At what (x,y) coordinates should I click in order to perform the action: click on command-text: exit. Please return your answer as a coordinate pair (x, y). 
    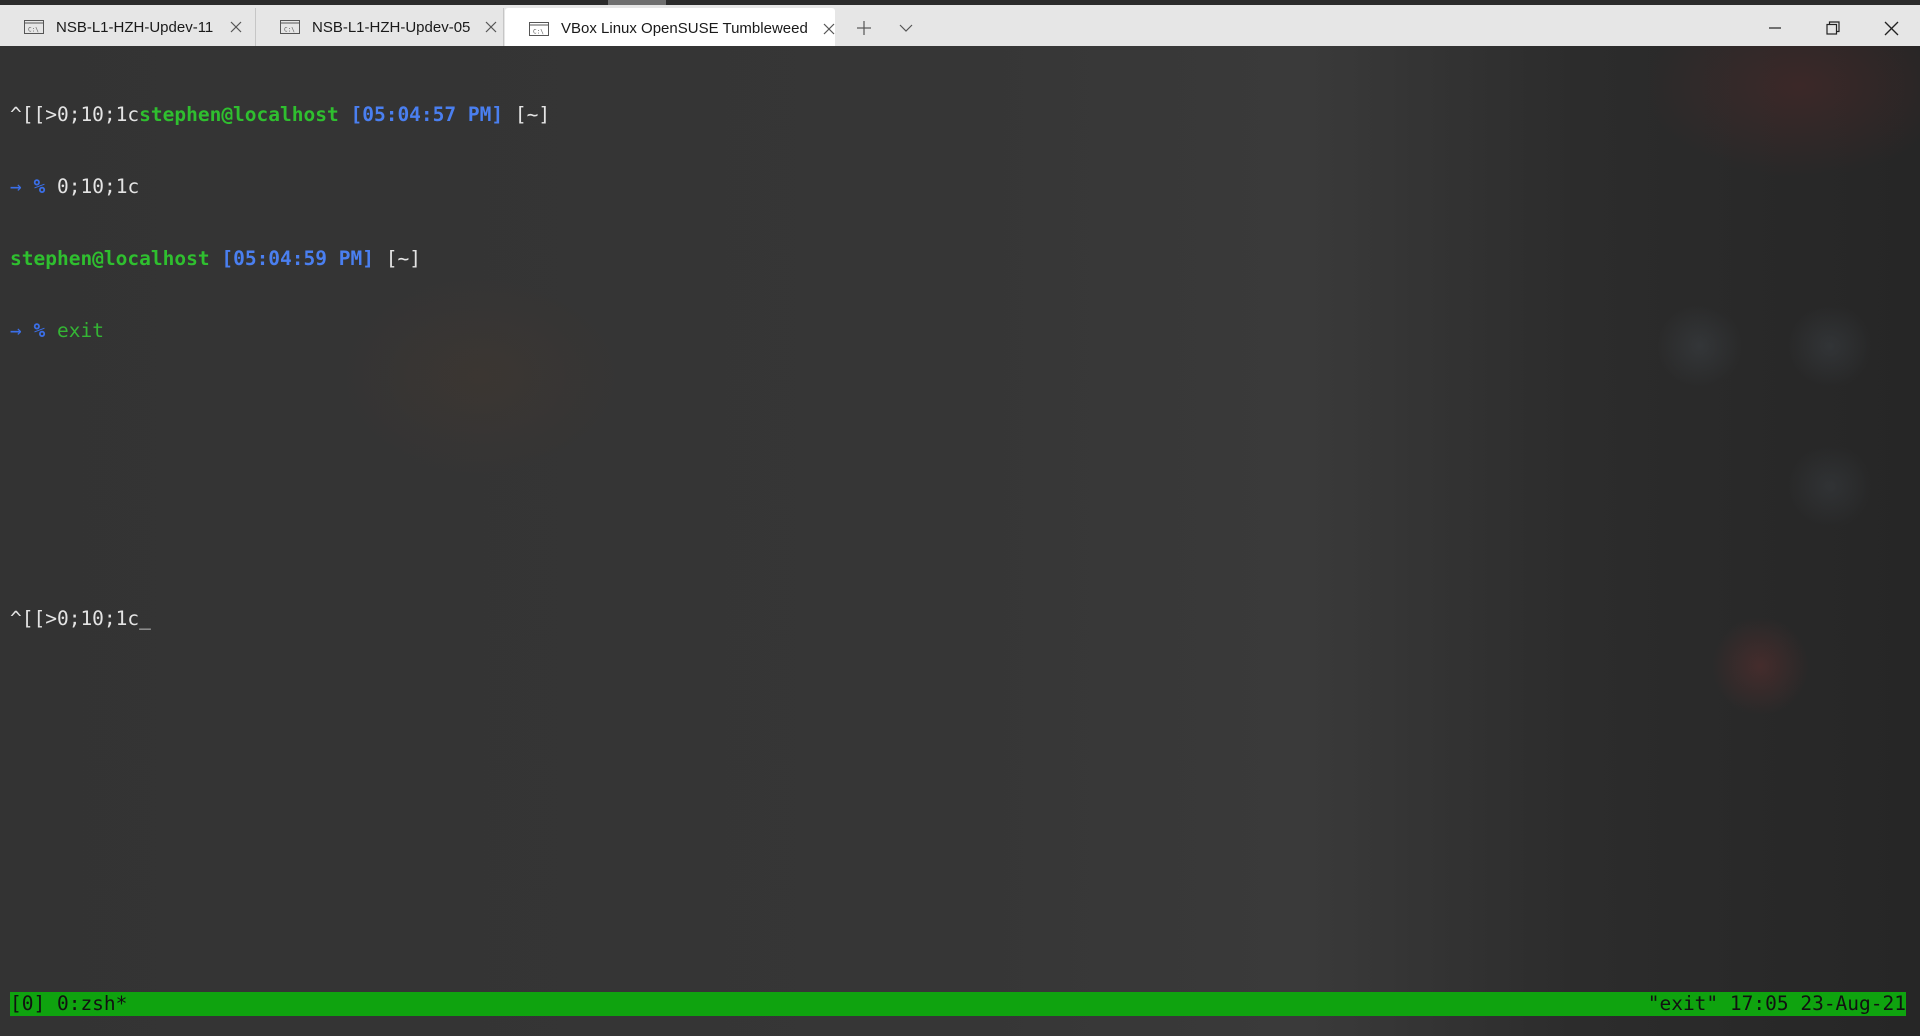
    Looking at the image, I should click on (80, 330).